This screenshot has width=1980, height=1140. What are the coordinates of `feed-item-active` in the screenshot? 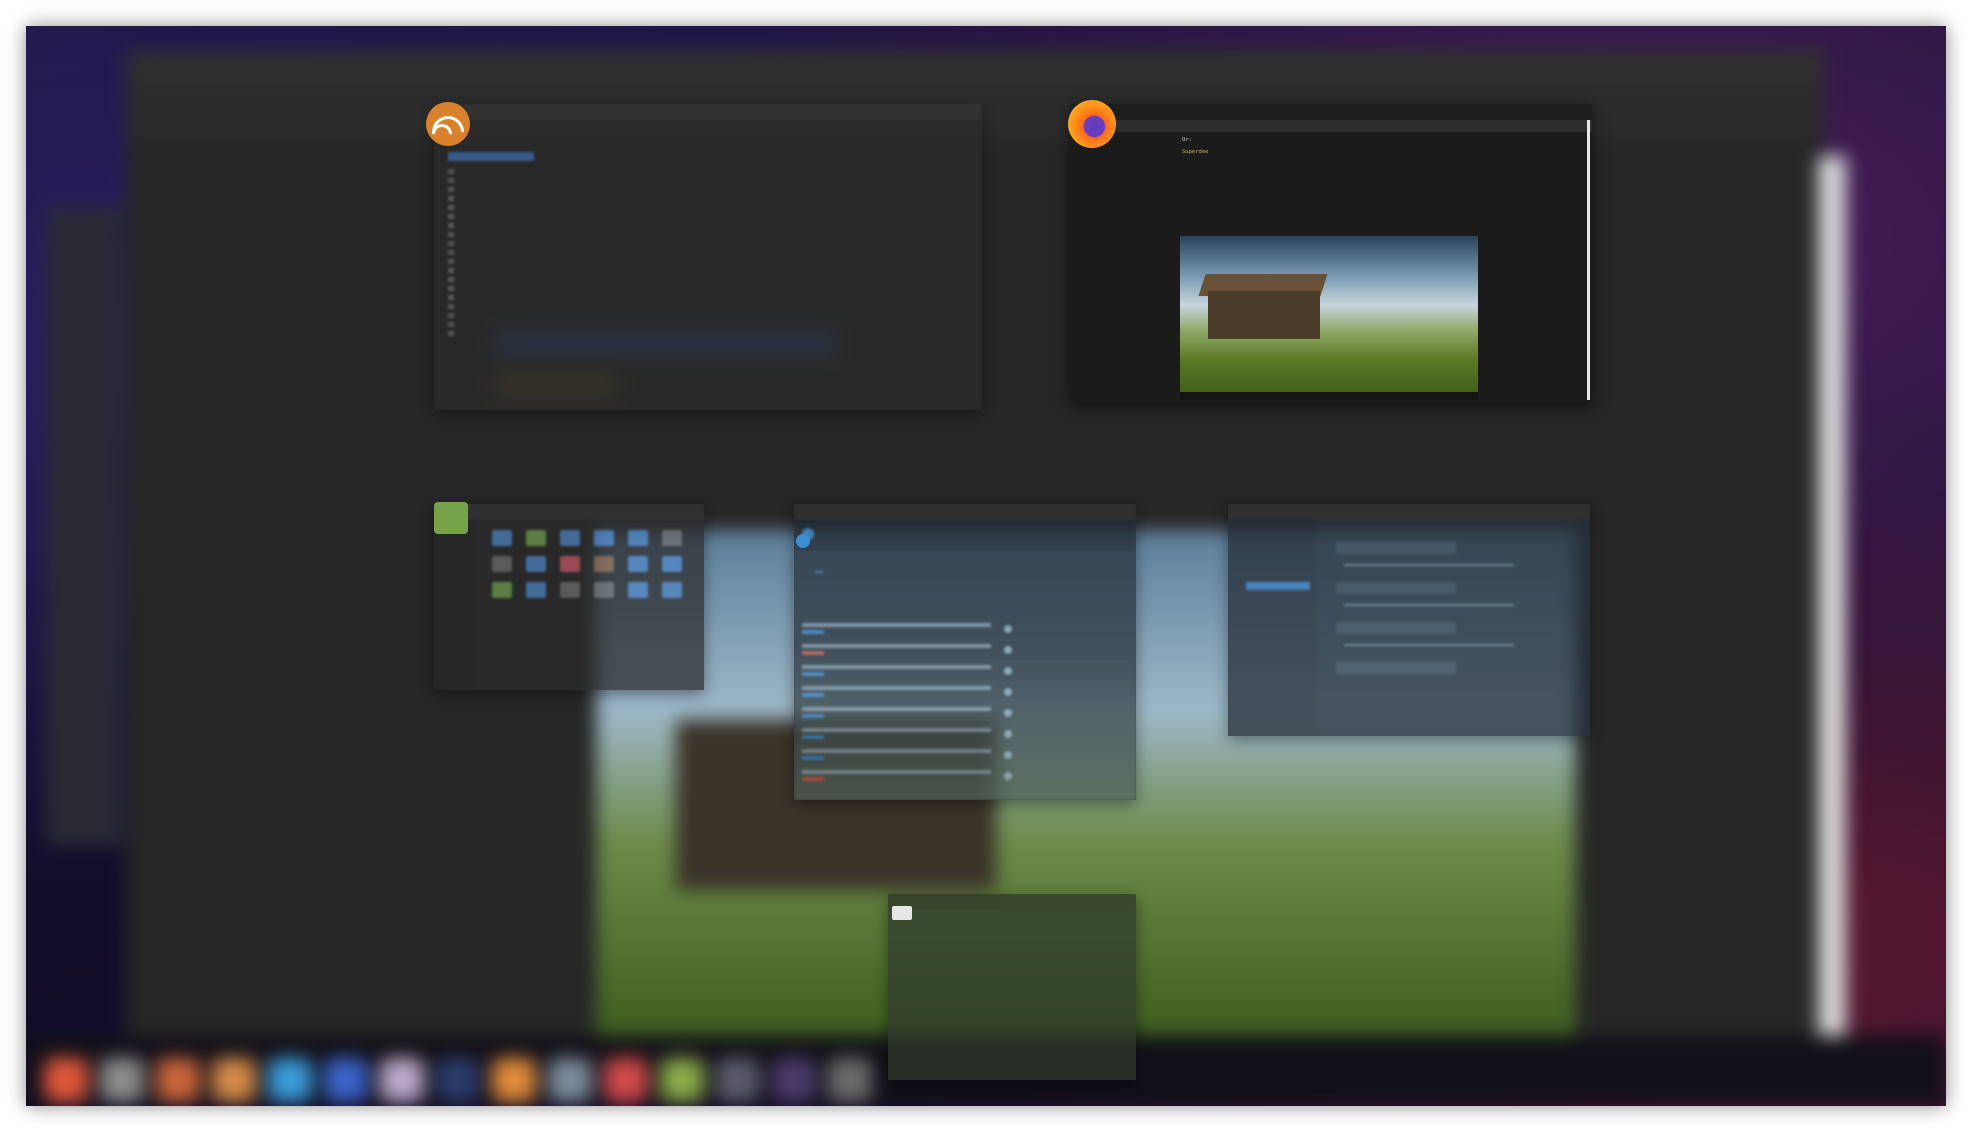 It's located at (491, 156).